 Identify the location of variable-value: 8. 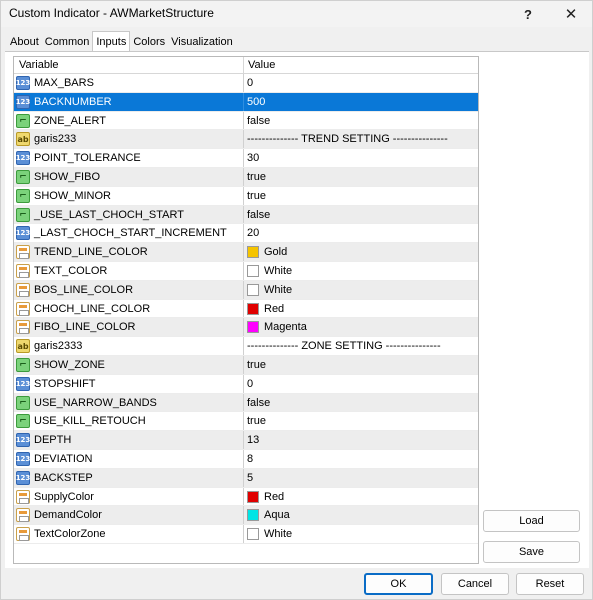
(250, 459).